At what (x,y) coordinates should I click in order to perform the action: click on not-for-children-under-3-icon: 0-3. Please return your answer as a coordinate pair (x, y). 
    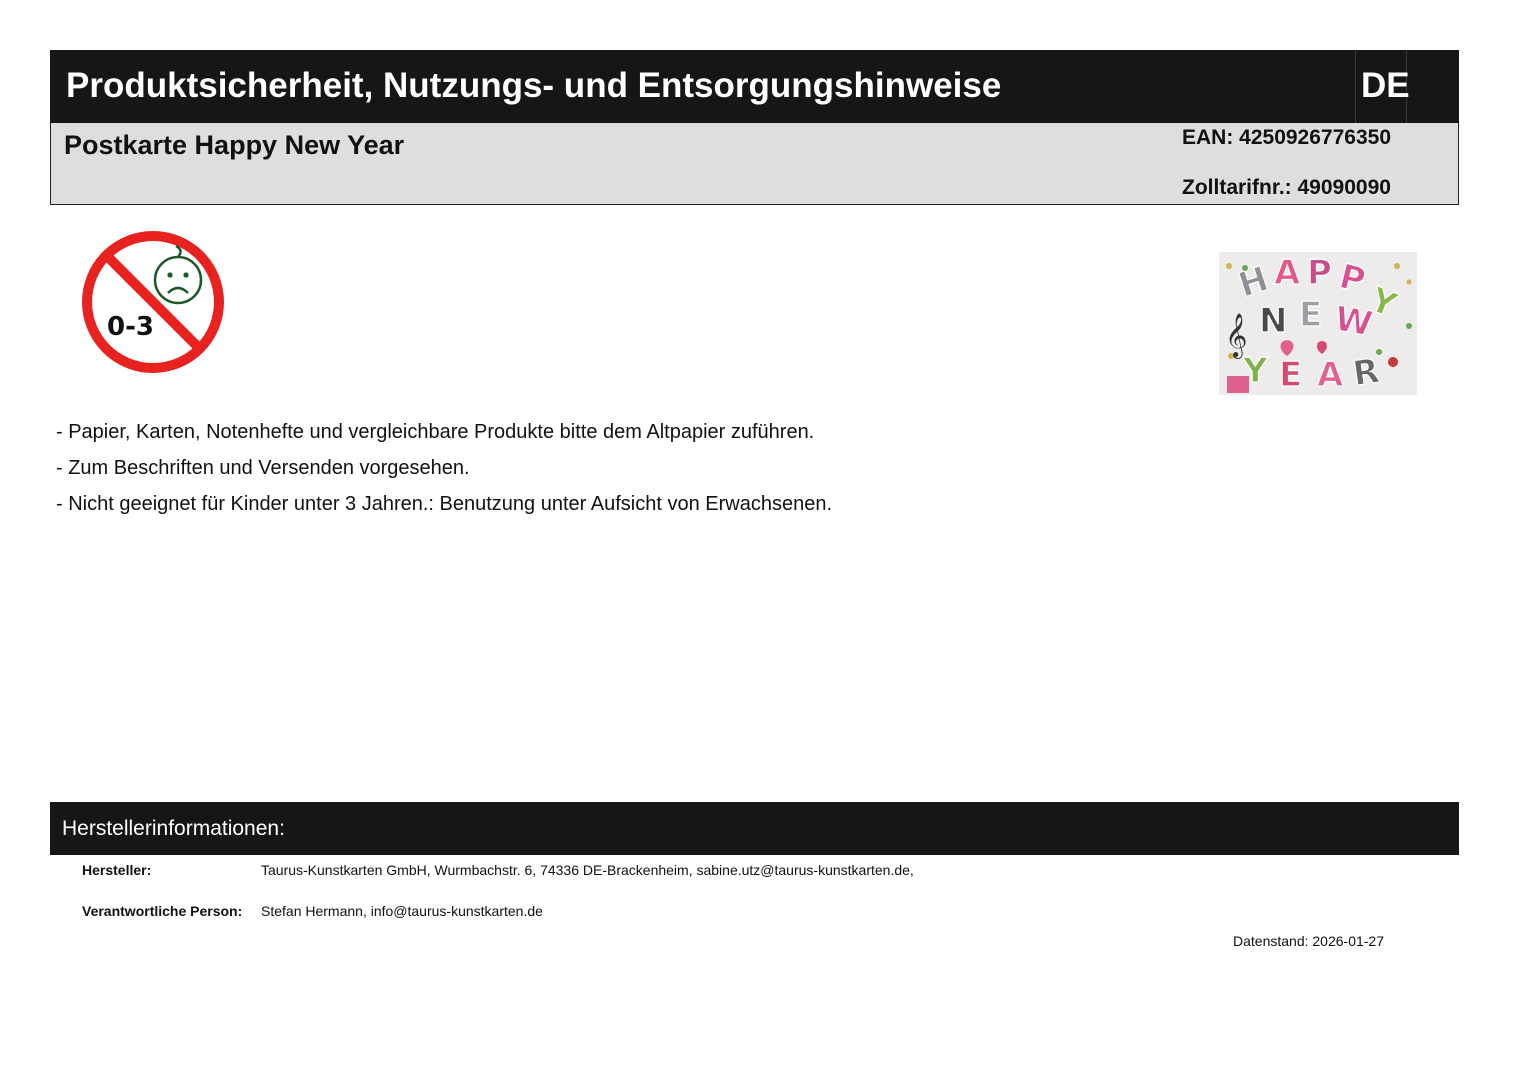
    Looking at the image, I should click on (153, 302).